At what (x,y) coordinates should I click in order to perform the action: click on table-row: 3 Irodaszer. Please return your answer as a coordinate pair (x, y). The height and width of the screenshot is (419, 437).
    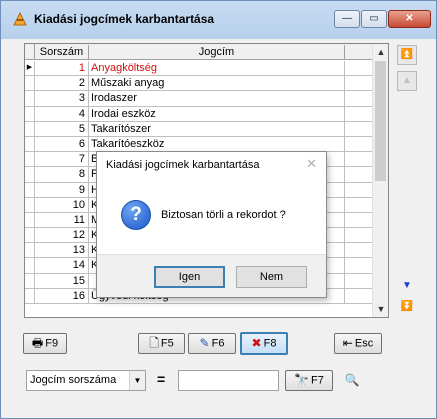
    Looking at the image, I should click on (199, 99).